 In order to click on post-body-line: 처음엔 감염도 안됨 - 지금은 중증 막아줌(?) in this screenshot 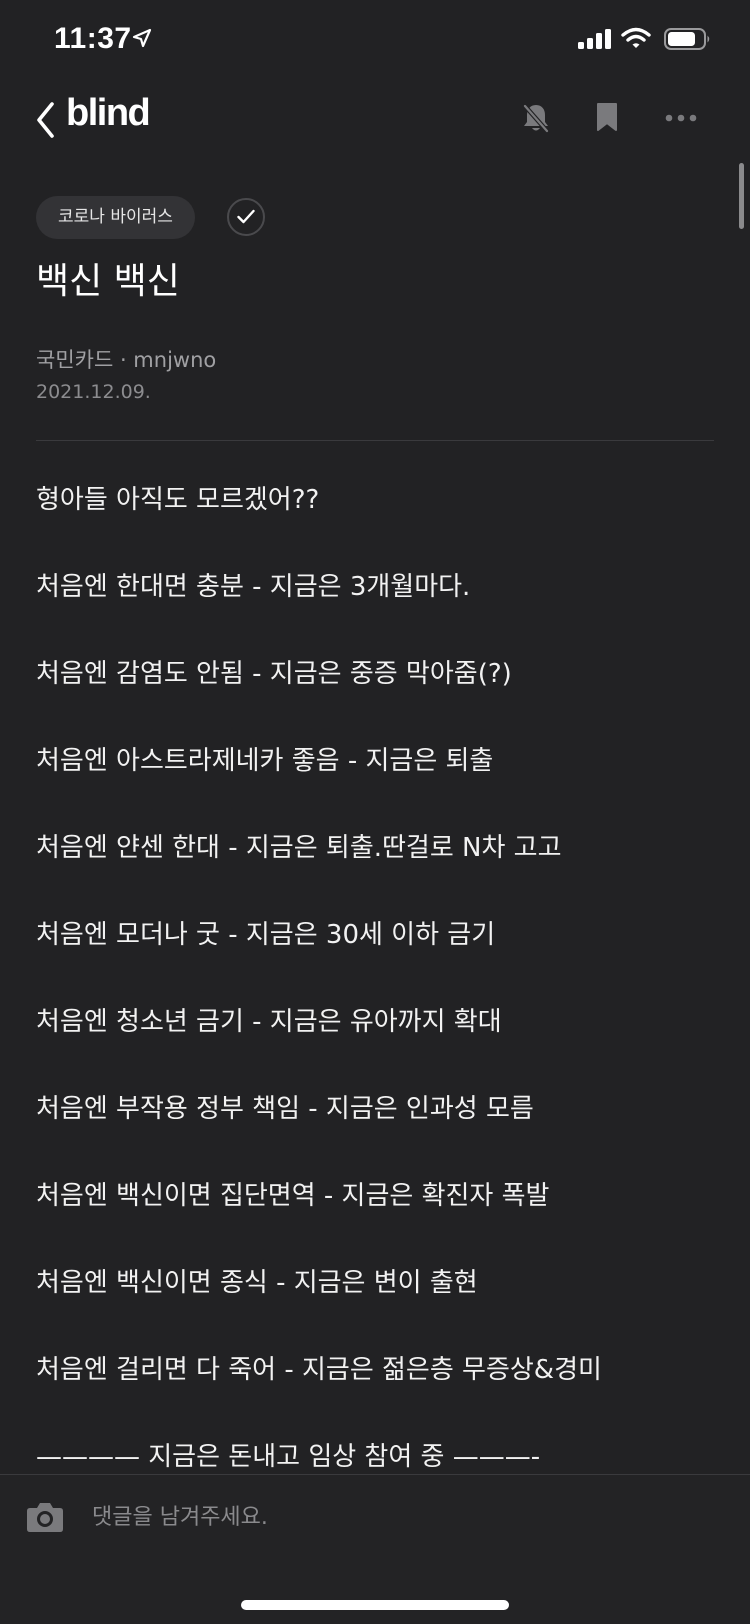, I will do `click(274, 674)`.